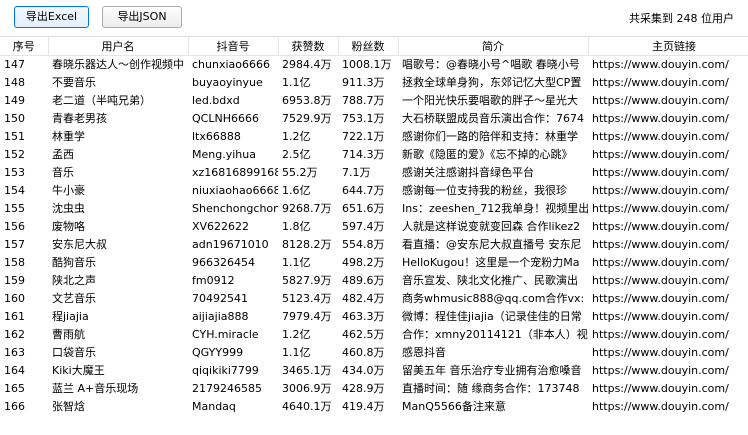 This screenshot has height=435, width=748. I want to click on cell-index: 154, so click(14, 190).